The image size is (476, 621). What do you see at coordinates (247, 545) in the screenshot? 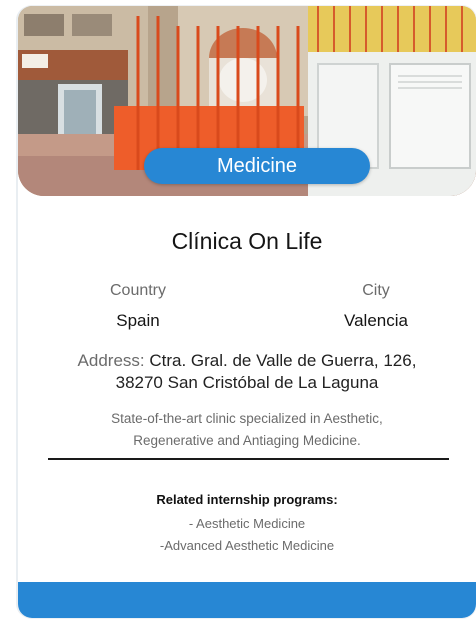
I see `program-item: -Advanced Aesthetic Medicine` at bounding box center [247, 545].